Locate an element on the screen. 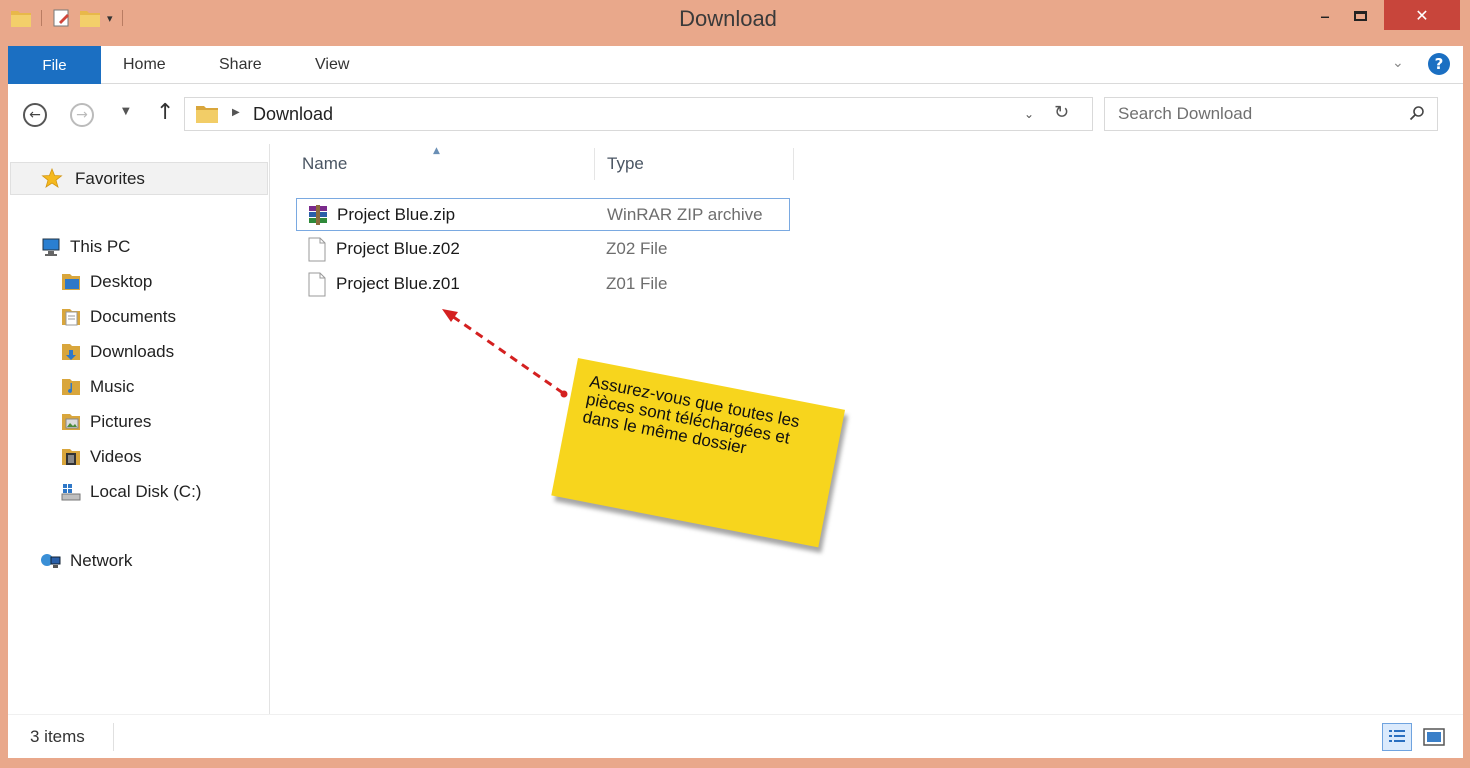 The image size is (1470, 768). nav-downloads: Downloads is located at coordinates (117, 352).